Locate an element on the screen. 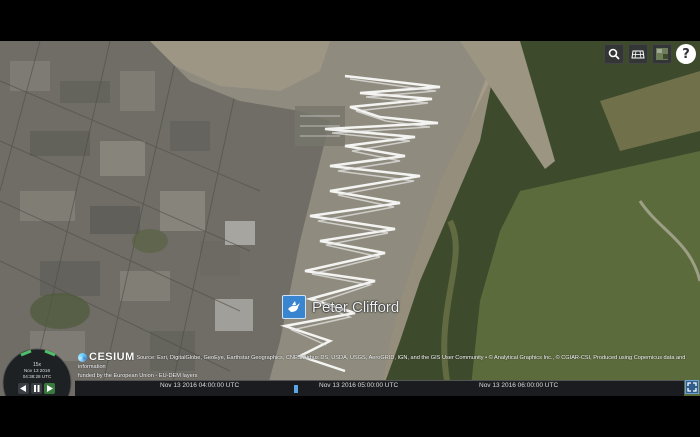  base-layer-picker-button is located at coordinates (662, 54).